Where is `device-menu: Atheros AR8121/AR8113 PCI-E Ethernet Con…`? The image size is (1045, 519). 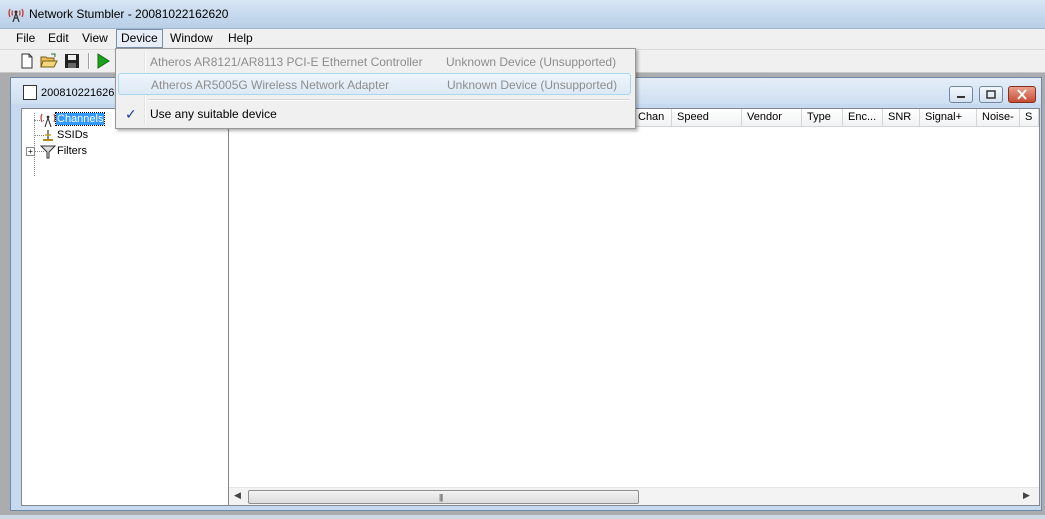
device-menu: Atheros AR8121/AR8113 PCI-E Ethernet Con… is located at coordinates (375, 88).